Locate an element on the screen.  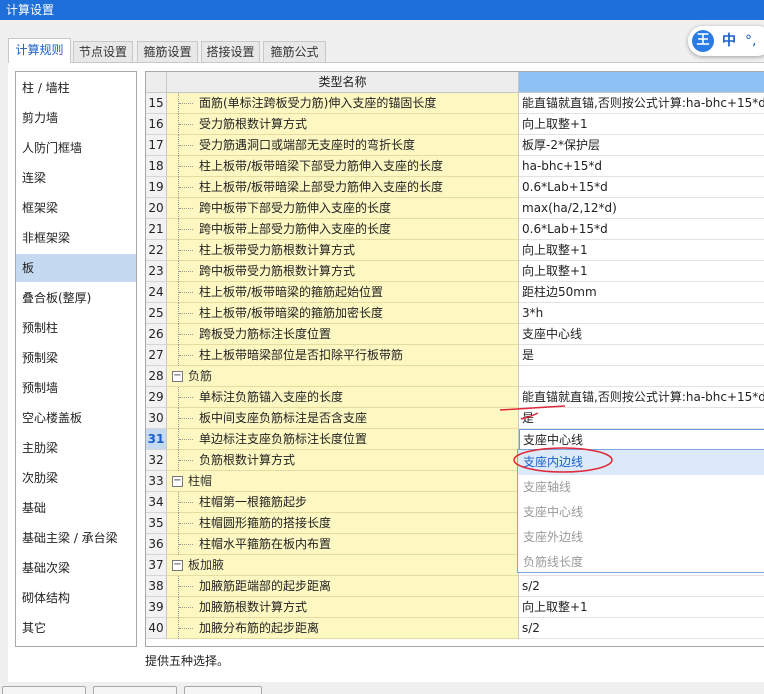
dropdown-option: 支座中心线 is located at coordinates (641, 512).